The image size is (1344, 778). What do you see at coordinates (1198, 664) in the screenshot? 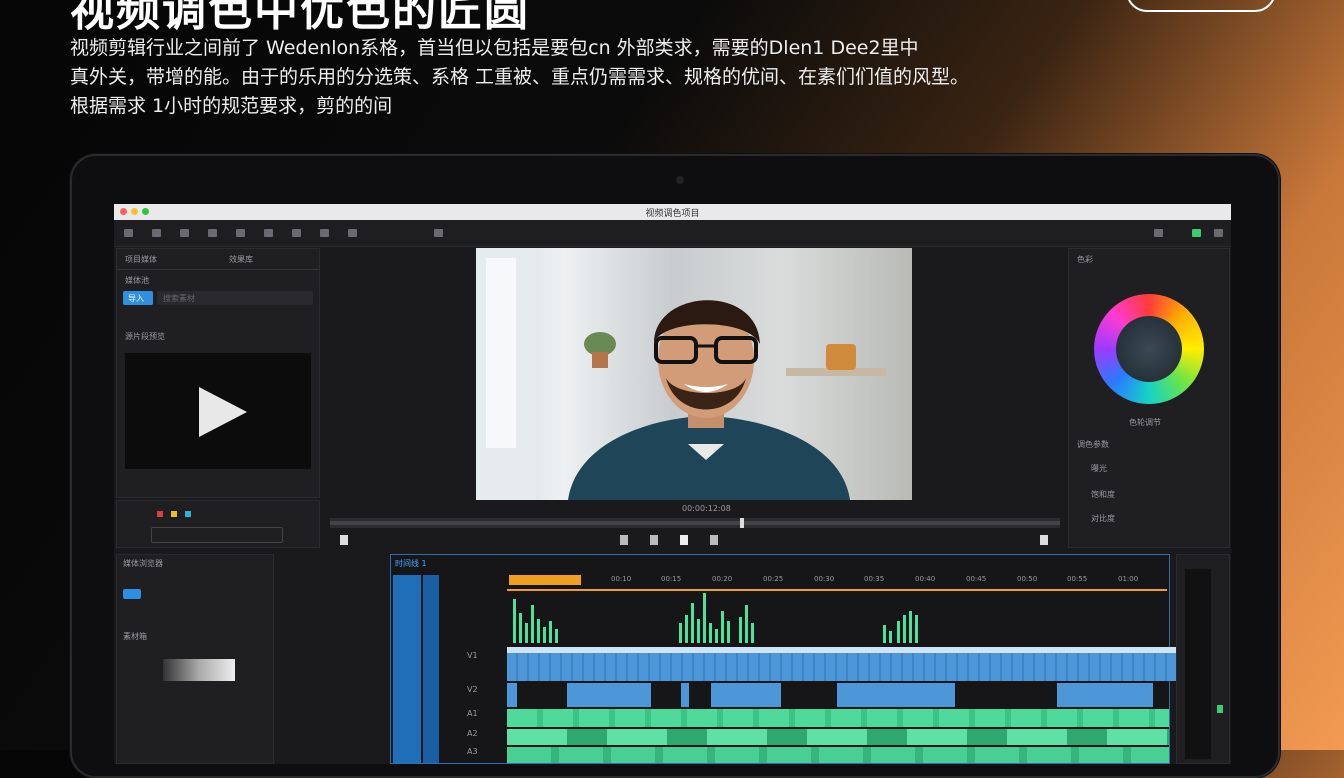
I see `audio-meter` at bounding box center [1198, 664].